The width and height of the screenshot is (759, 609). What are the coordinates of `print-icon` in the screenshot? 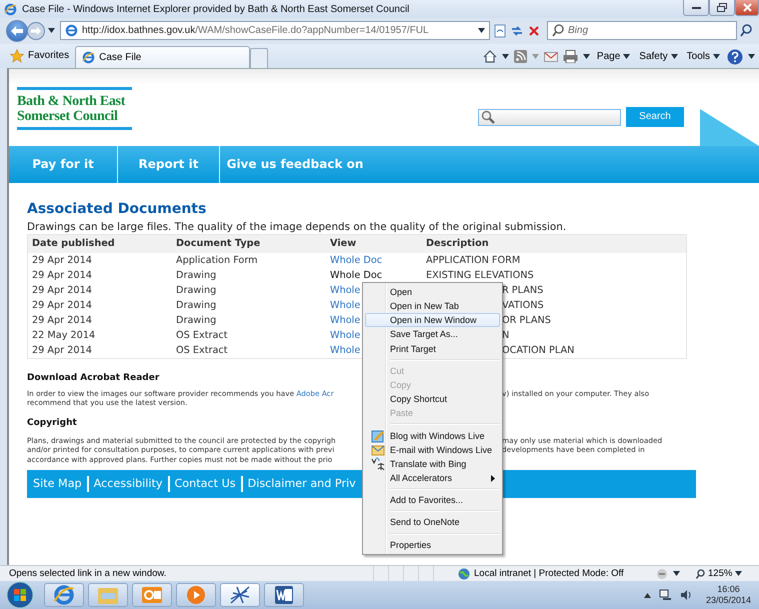 It's located at (570, 57).